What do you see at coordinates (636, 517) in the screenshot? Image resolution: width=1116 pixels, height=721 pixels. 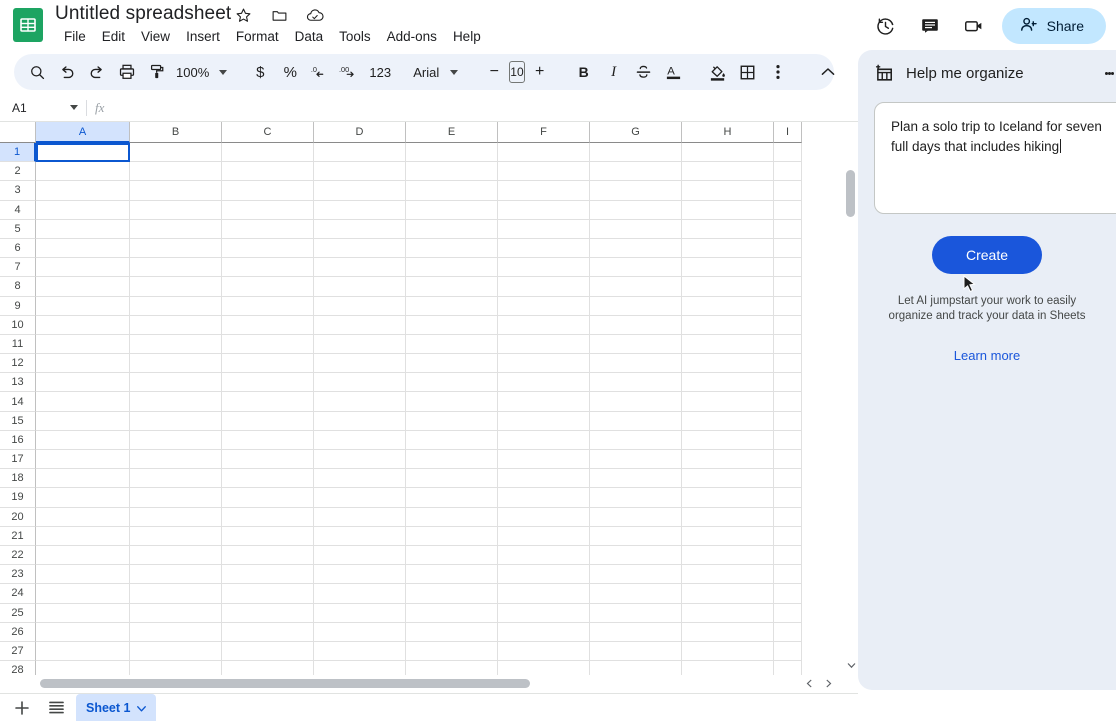 I see `cell-G20` at bounding box center [636, 517].